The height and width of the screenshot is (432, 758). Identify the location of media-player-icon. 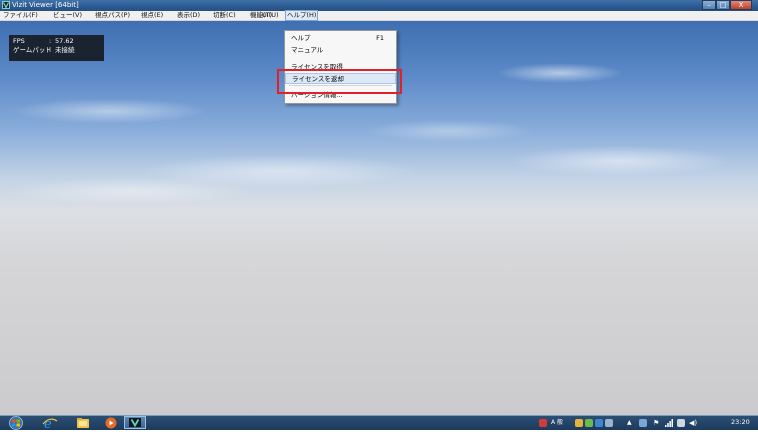
(111, 423).